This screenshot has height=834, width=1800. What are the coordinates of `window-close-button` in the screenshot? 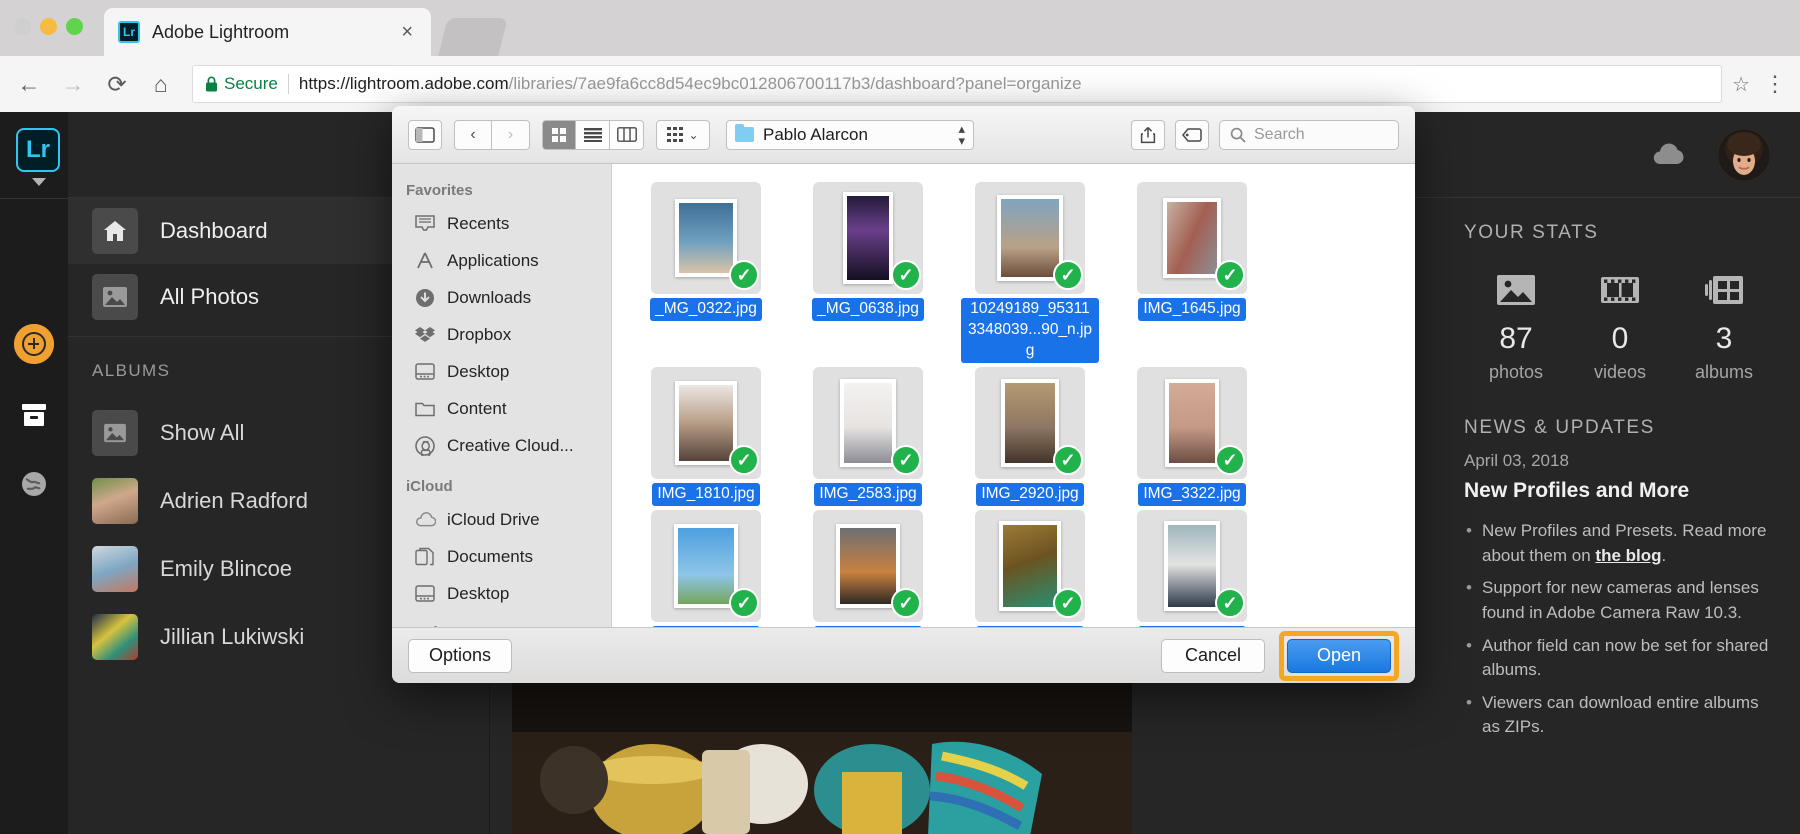 It's located at (22, 26).